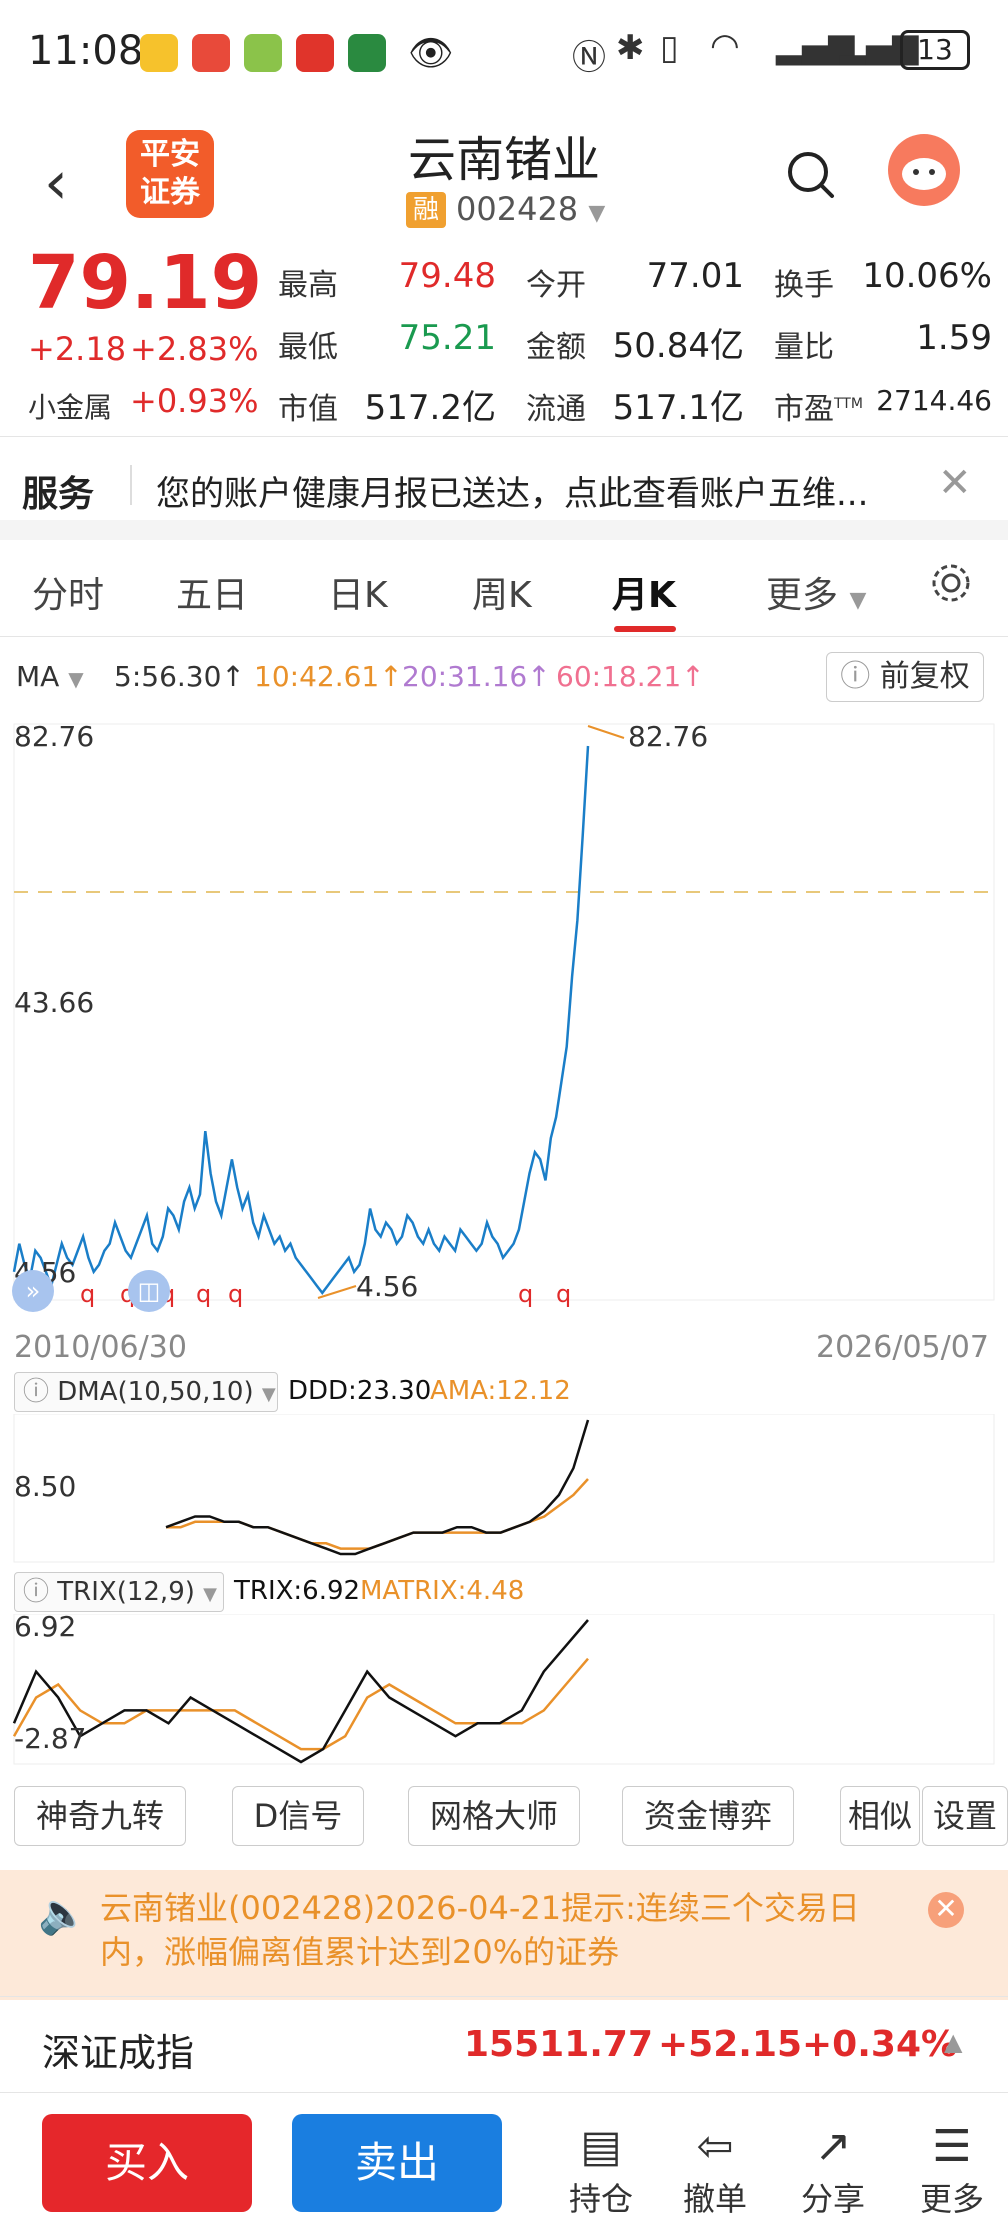 This screenshot has height=2232, width=1008. What do you see at coordinates (965, 1816) in the screenshot?
I see `tool-settings: 设置` at bounding box center [965, 1816].